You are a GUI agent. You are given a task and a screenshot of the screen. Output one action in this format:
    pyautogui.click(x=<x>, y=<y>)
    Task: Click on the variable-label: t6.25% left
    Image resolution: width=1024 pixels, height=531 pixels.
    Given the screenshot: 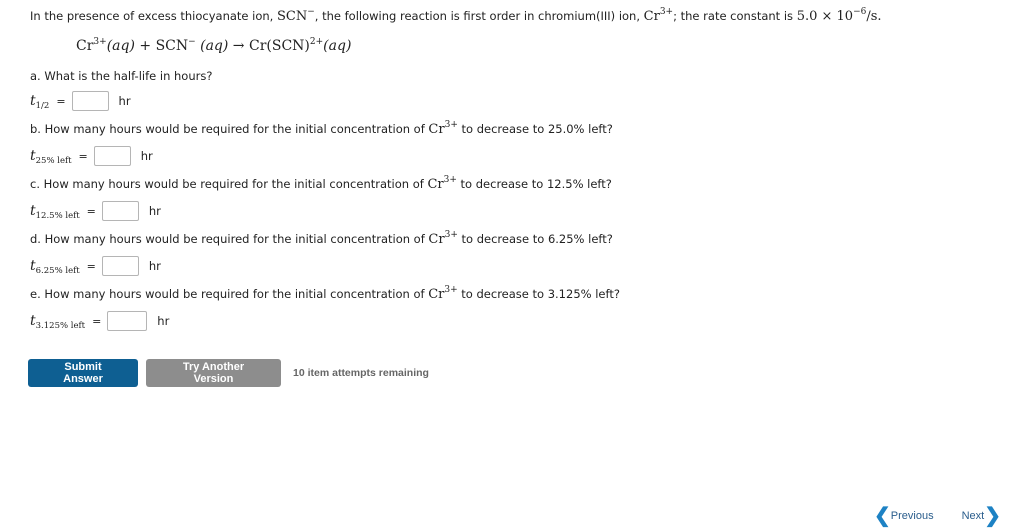 What is the action you would take?
    pyautogui.click(x=55, y=267)
    